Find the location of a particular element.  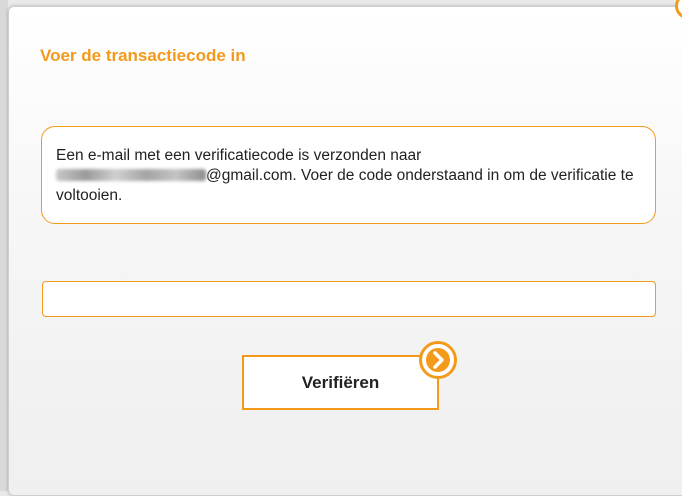

dialog-title: Voer de transactiecode in is located at coordinates (143, 55).